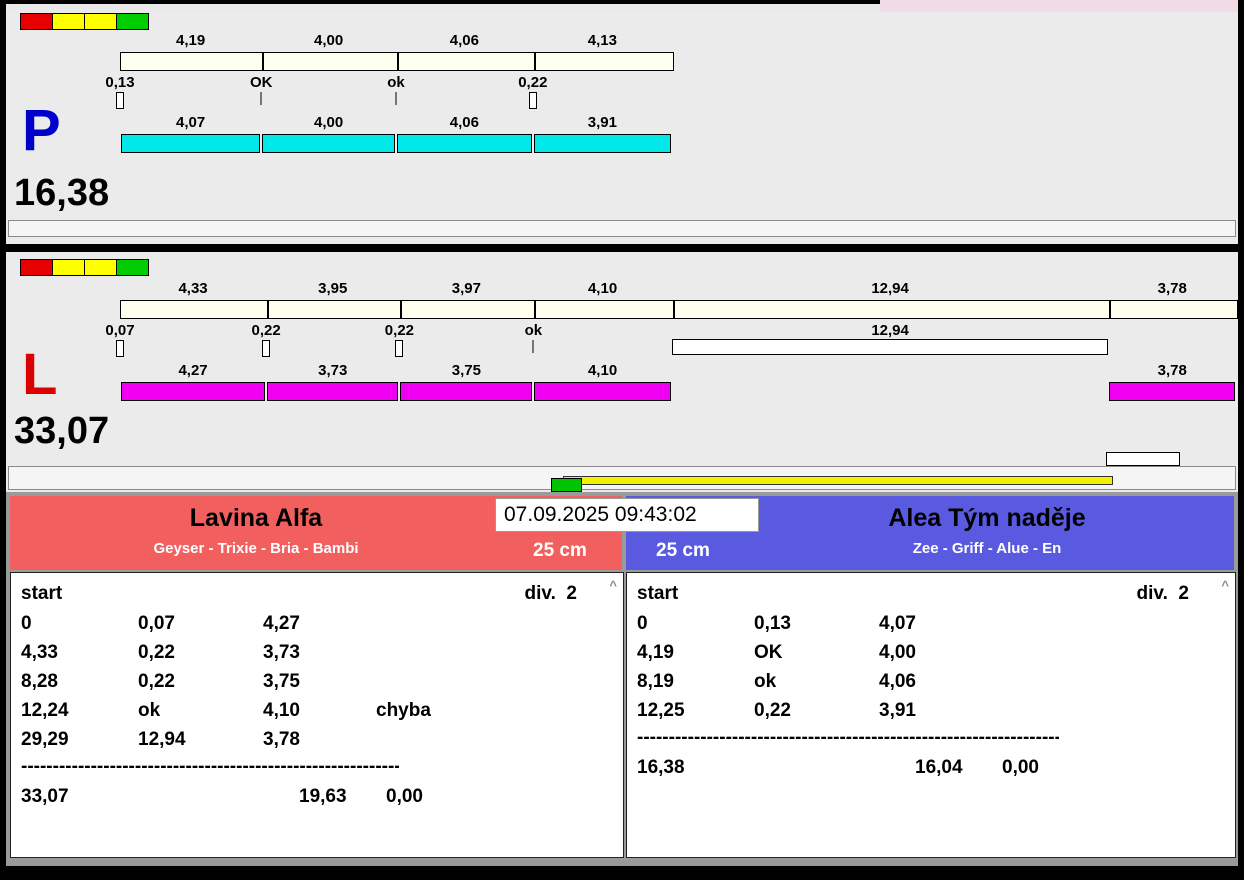 The height and width of the screenshot is (880, 1244). Describe the element at coordinates (622, 248) in the screenshot. I see `panel-divider` at that location.